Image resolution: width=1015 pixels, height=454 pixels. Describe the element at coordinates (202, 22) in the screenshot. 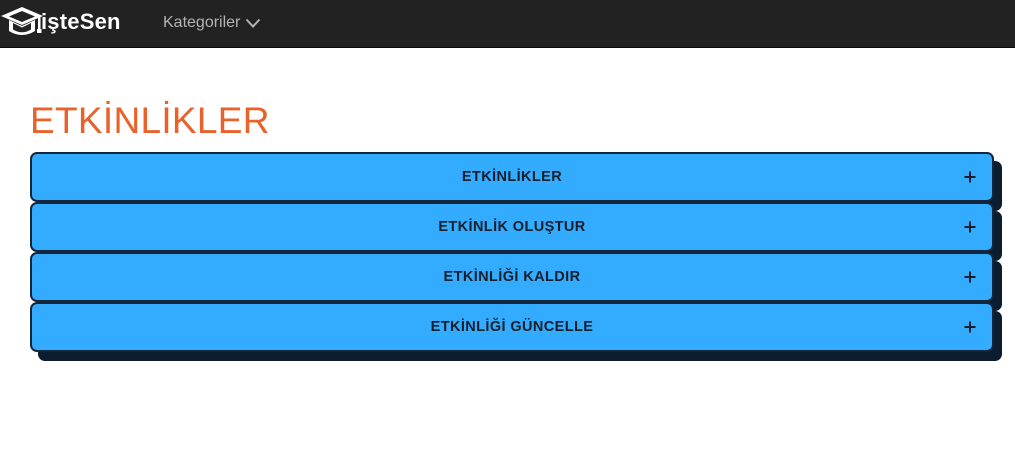

I see `categories-label: Kategoriler` at that location.